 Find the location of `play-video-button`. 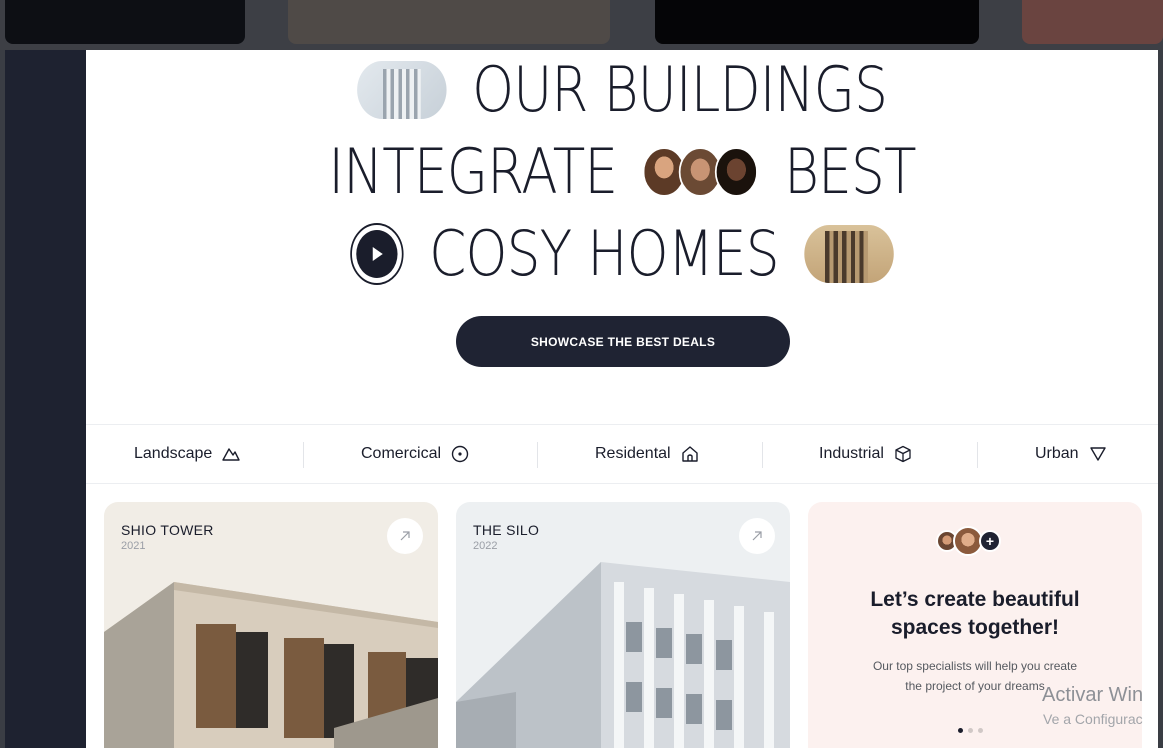

play-video-button is located at coordinates (377, 254).